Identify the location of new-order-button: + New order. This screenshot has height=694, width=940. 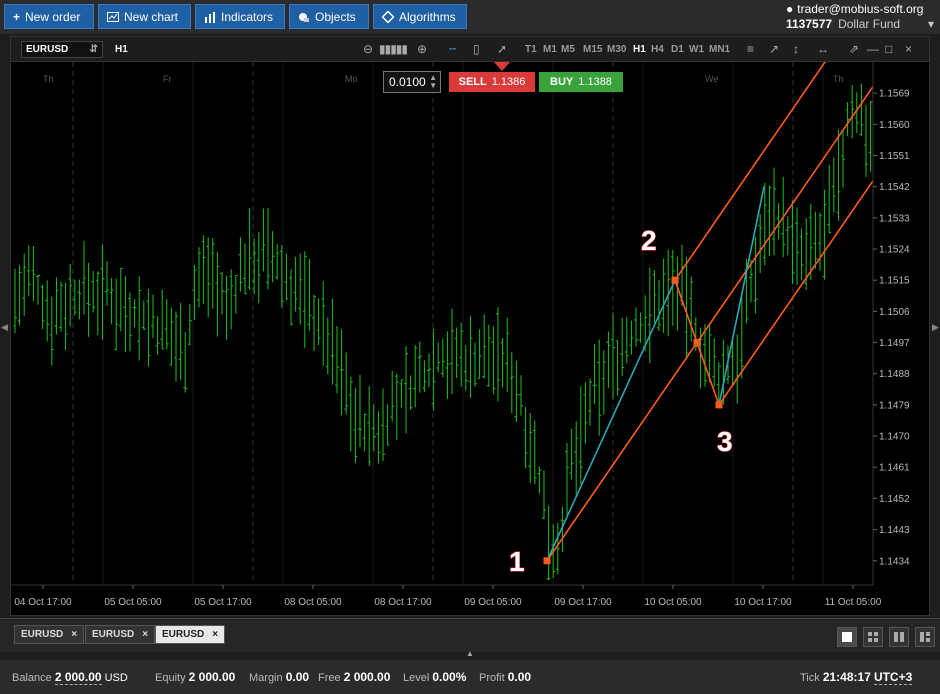
(49, 16).